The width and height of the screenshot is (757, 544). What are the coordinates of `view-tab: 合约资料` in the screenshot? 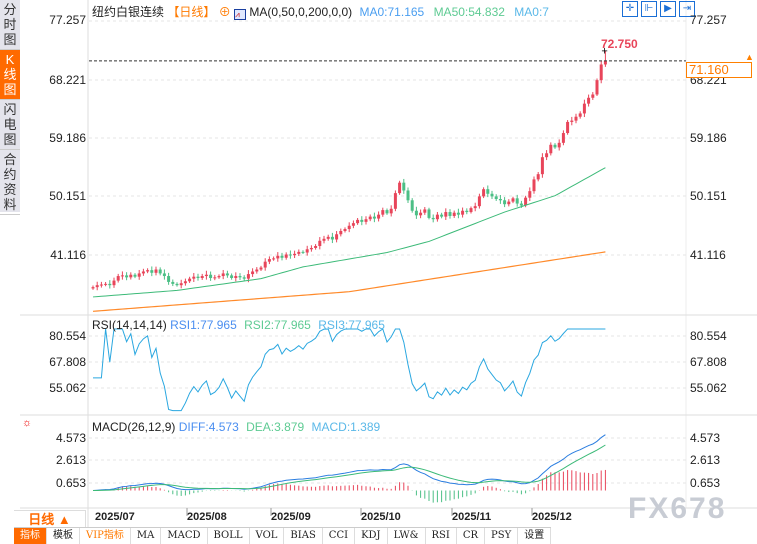 It's located at (10, 182).